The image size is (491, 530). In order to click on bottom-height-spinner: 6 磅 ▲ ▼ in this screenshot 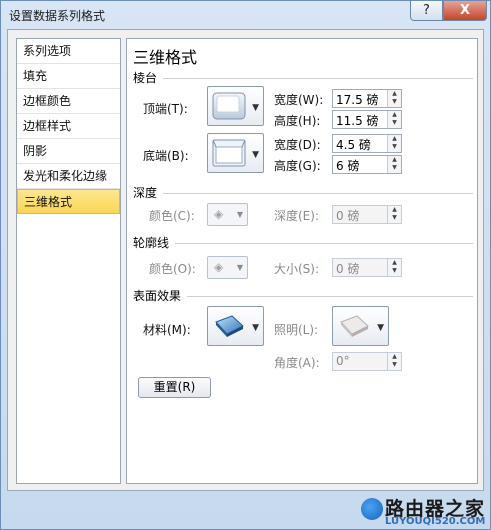, I will do `click(367, 164)`.